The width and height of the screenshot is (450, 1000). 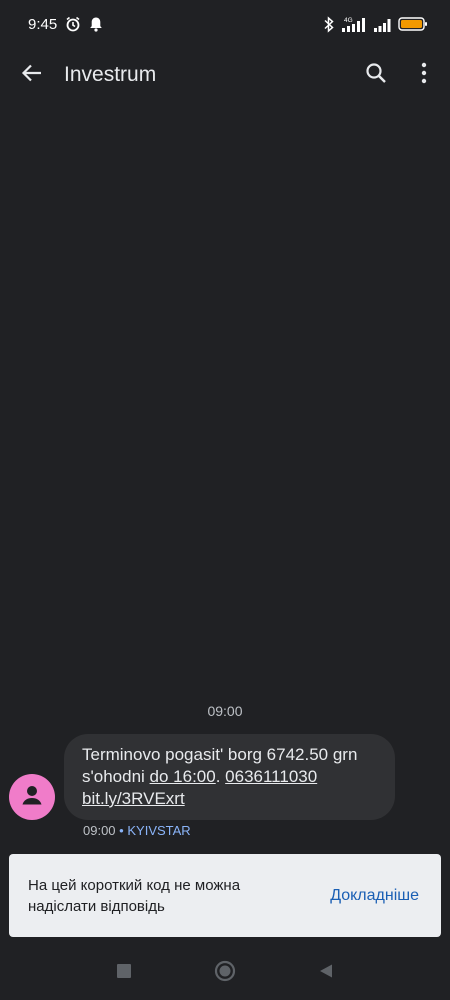 I want to click on message-meta: 09:00 • KYIVSTAR, so click(x=137, y=830).